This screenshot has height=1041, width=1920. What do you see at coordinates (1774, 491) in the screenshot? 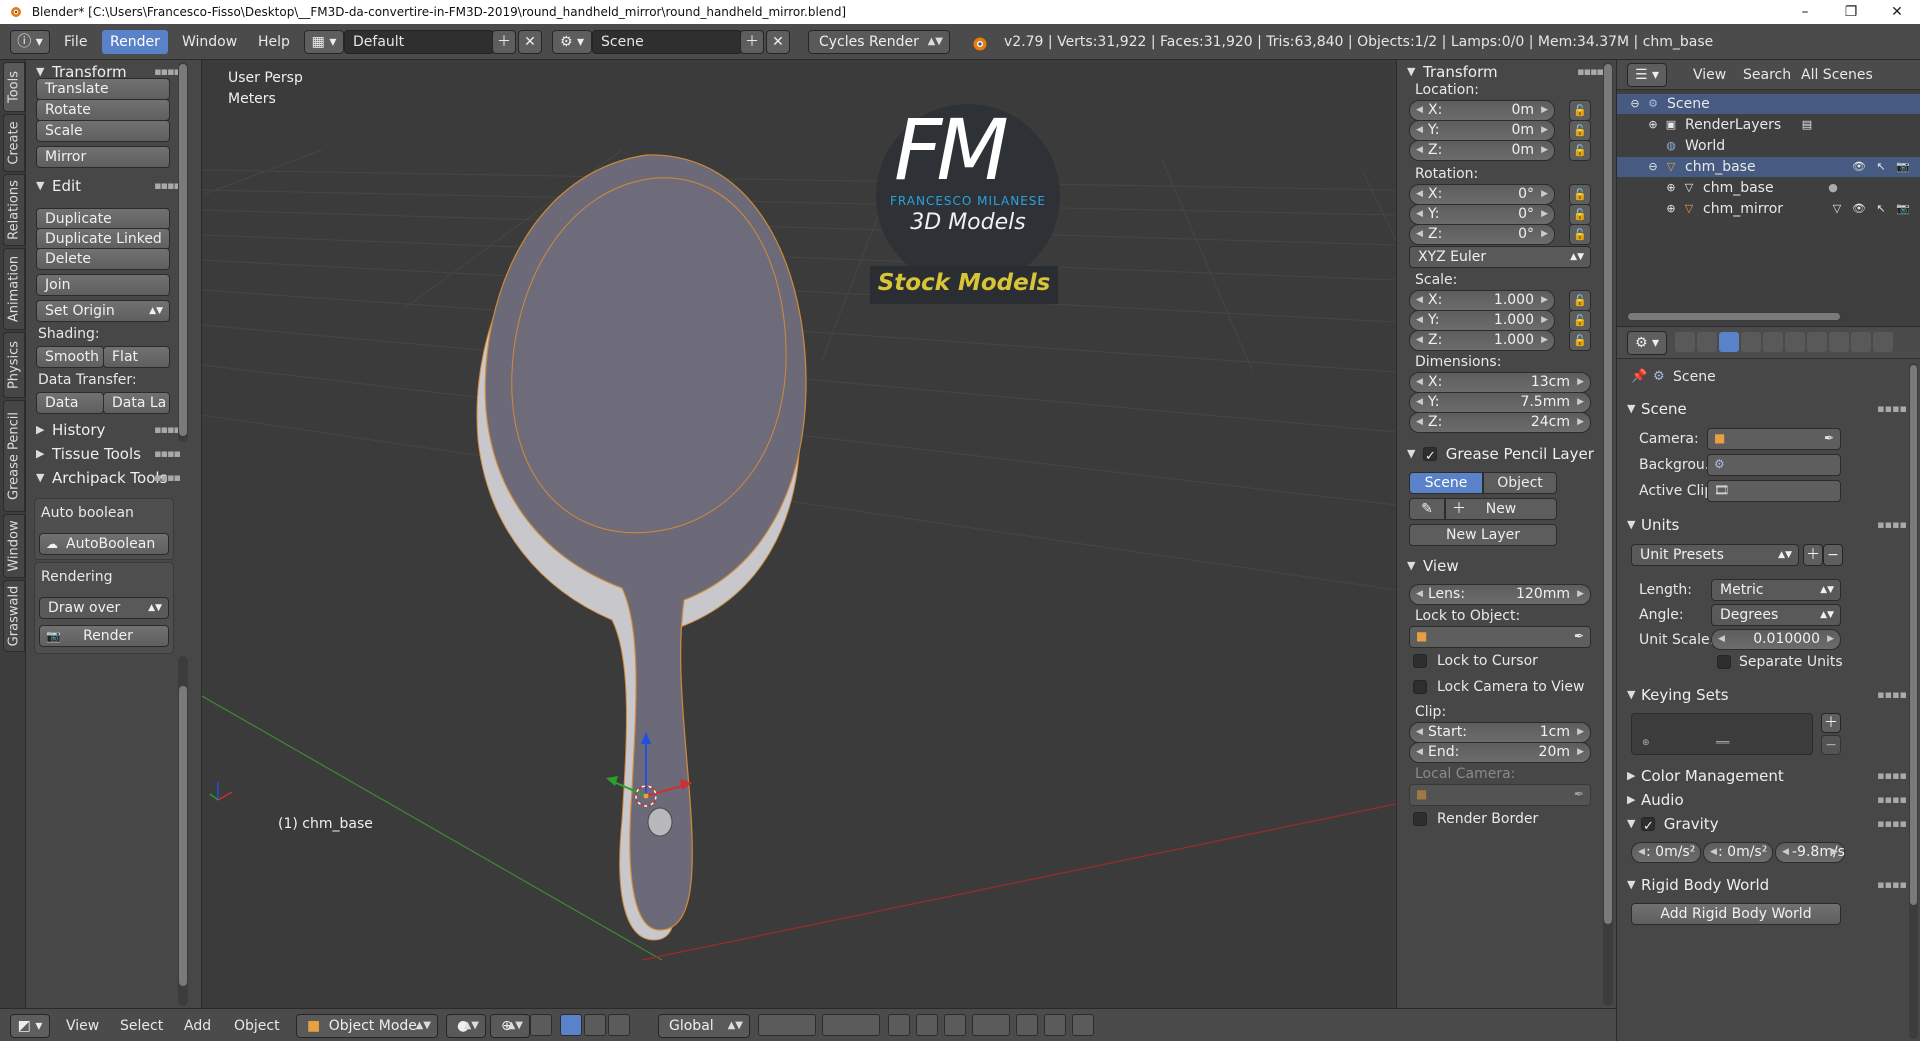
I see `active-clip-field: 🎞` at bounding box center [1774, 491].